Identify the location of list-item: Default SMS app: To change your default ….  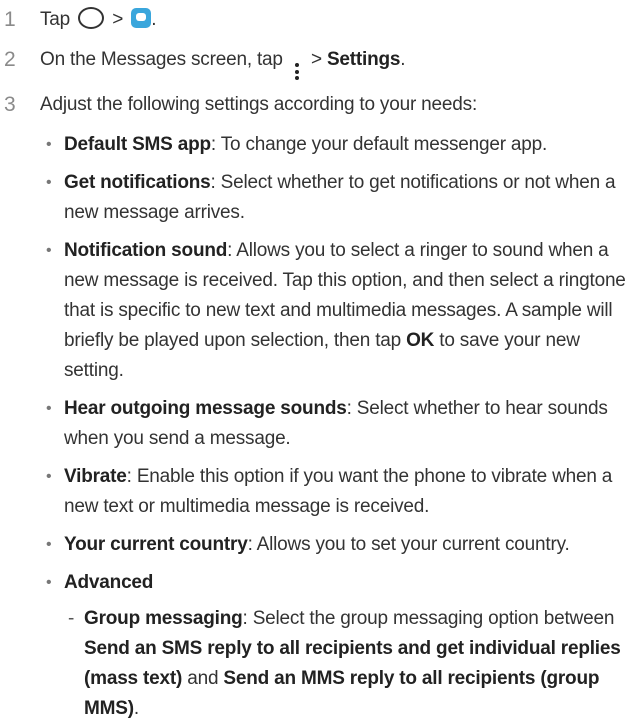
(338, 145).